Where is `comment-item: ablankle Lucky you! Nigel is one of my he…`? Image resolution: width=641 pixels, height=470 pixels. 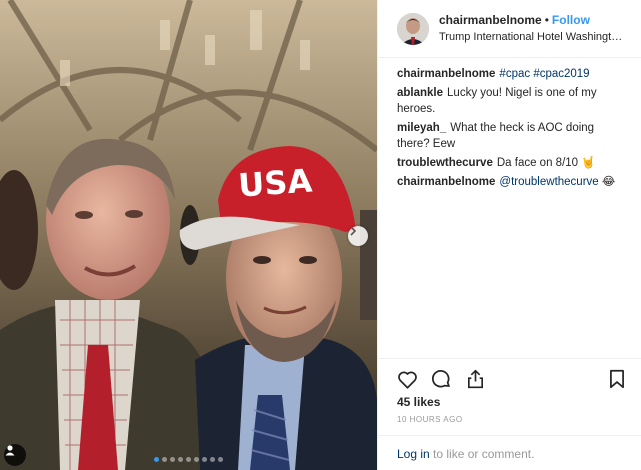
comment-item: ablankle Lucky you! Nigel is one of my he… is located at coordinates (513, 101).